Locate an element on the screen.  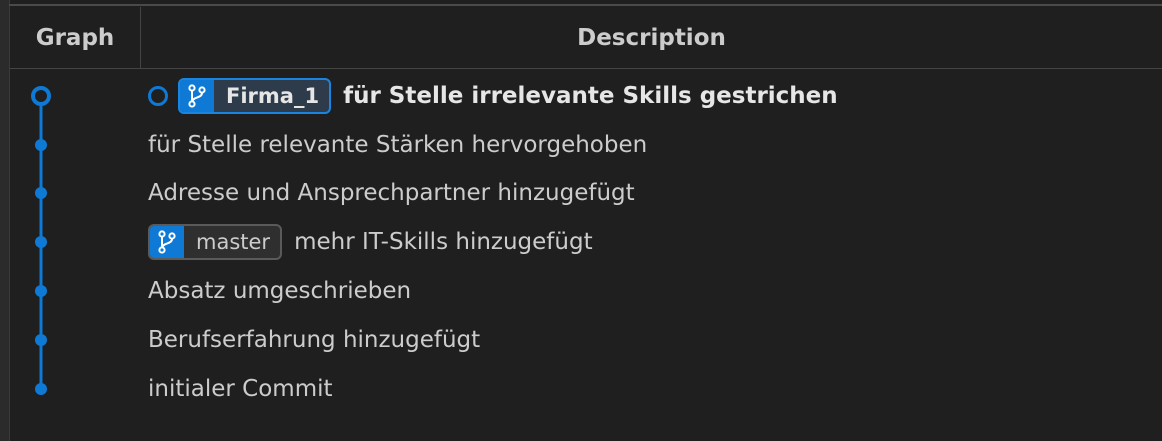
branch-badge-master: master is located at coordinates (215, 242).